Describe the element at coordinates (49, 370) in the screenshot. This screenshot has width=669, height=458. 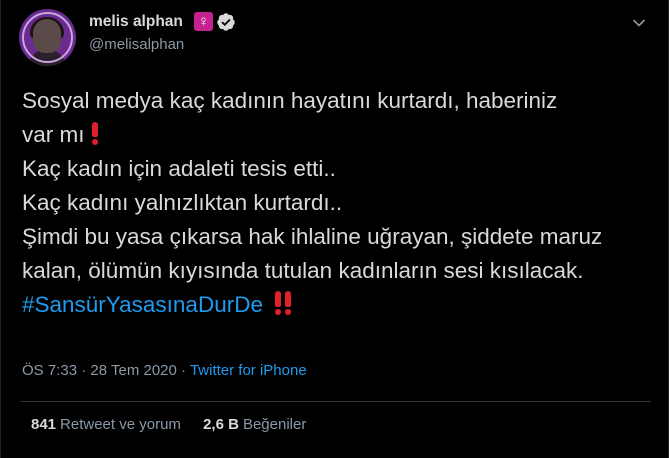
I see `tweet-time: ÖS 7:33` at that location.